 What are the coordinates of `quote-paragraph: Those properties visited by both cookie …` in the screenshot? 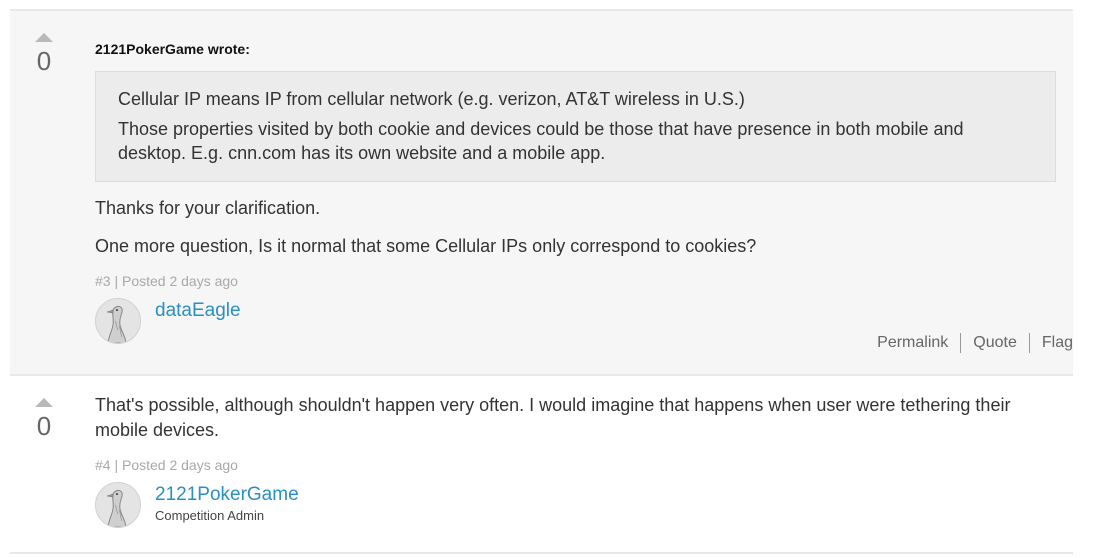 It's located at (541, 141).